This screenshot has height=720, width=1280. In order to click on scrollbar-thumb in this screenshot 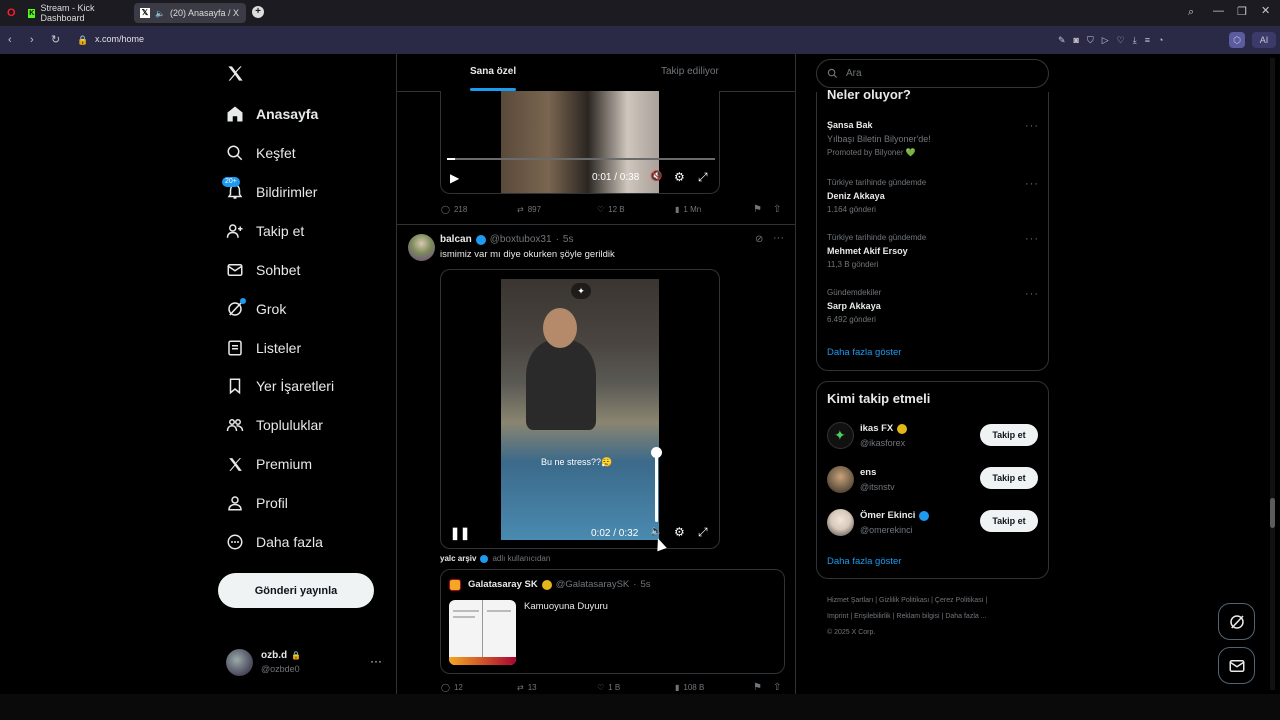, I will do `click(1272, 513)`.